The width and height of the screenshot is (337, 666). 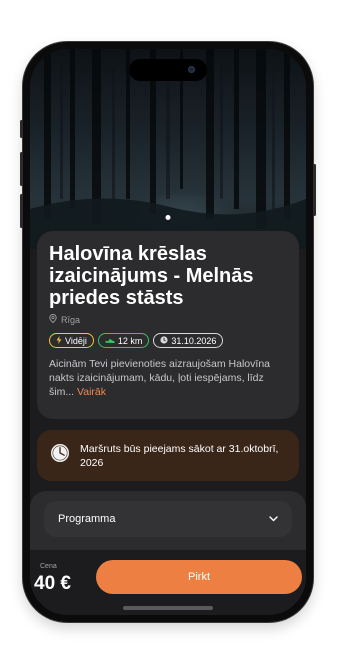 What do you see at coordinates (110, 341) in the screenshot?
I see `shoe-icon` at bounding box center [110, 341].